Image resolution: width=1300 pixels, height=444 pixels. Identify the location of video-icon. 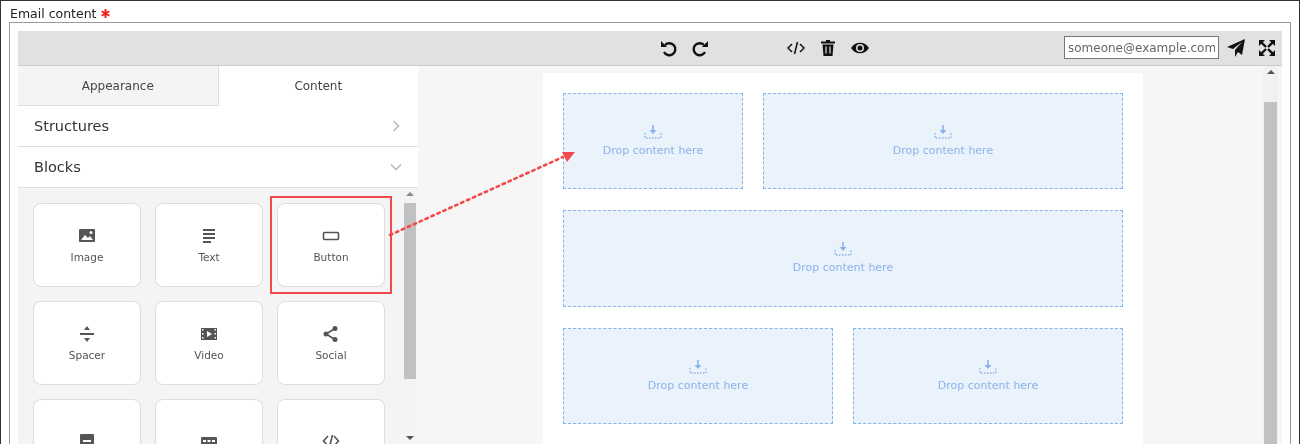
(209, 334).